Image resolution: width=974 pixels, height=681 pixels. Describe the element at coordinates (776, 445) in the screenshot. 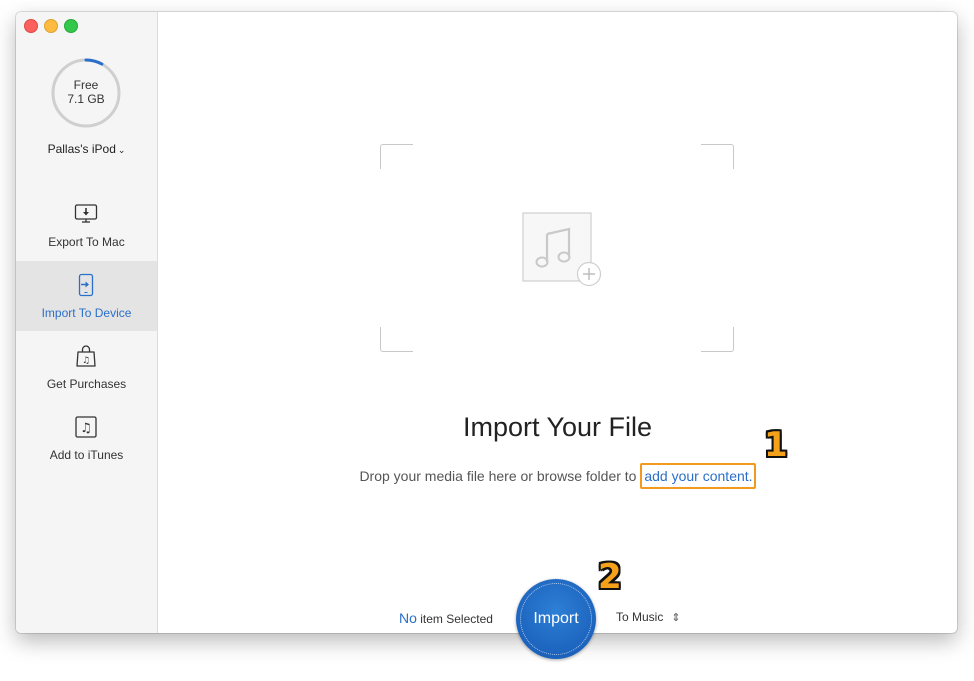

I see `step-badge-1: 1` at that location.